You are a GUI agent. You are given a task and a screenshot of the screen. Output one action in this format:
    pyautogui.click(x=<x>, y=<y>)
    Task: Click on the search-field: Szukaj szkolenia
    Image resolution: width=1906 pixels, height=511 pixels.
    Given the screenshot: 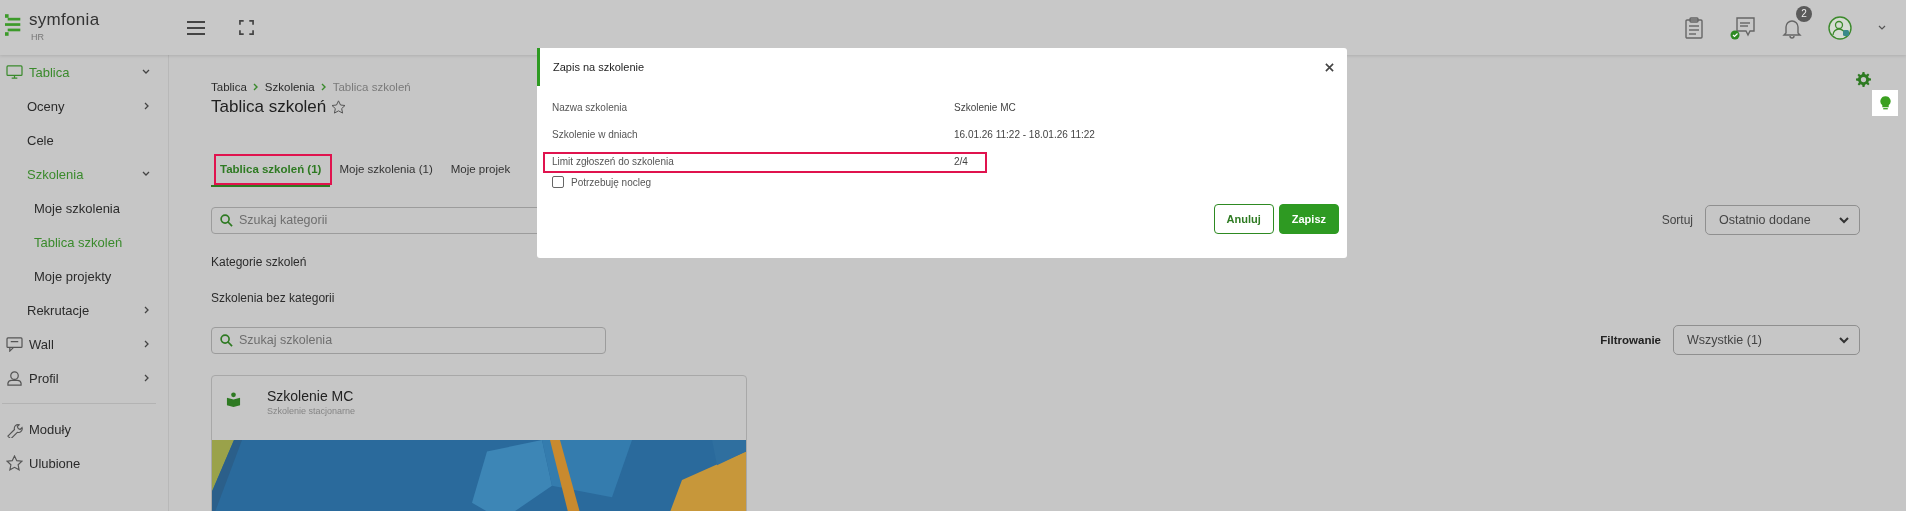 What is the action you would take?
    pyautogui.click(x=408, y=340)
    